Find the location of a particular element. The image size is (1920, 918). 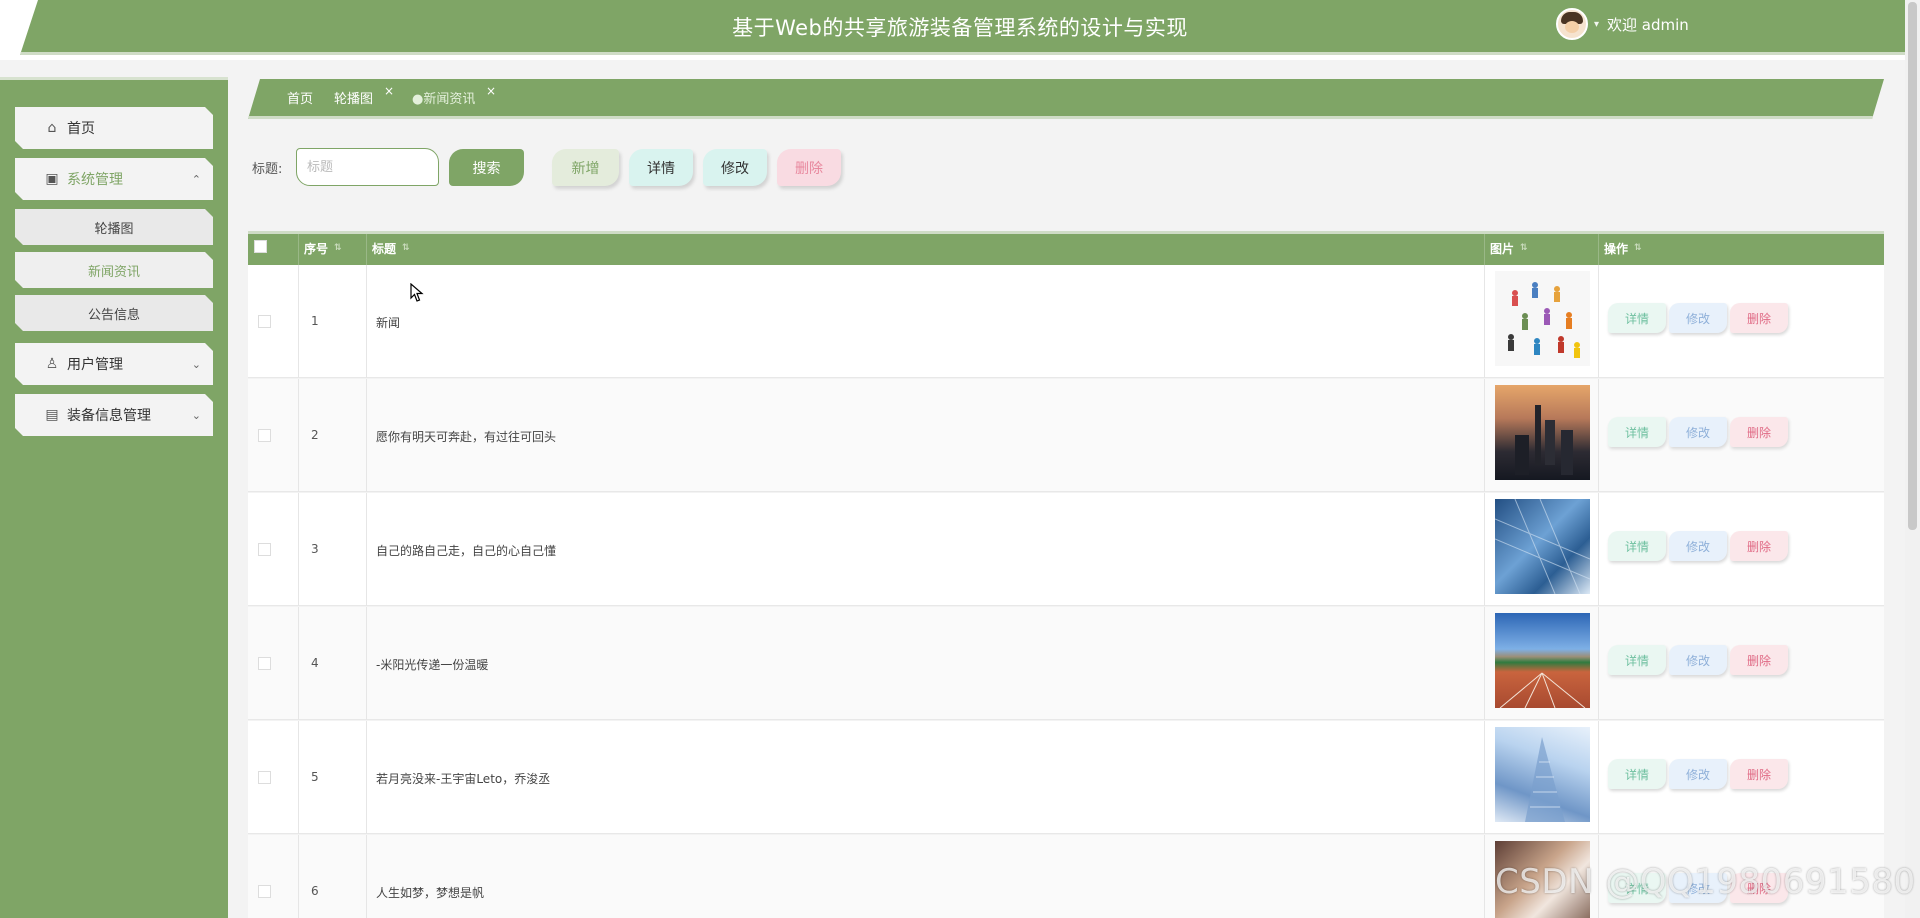

sidebar-item-label: 首页 is located at coordinates (81, 129).